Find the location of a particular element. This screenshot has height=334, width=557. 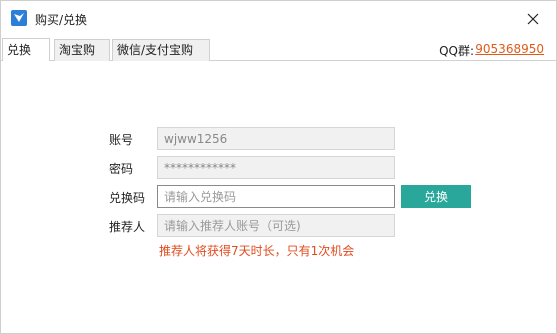

referrer-hint: 推荐人将获得7天时长，只有1次机会 is located at coordinates (257, 251).